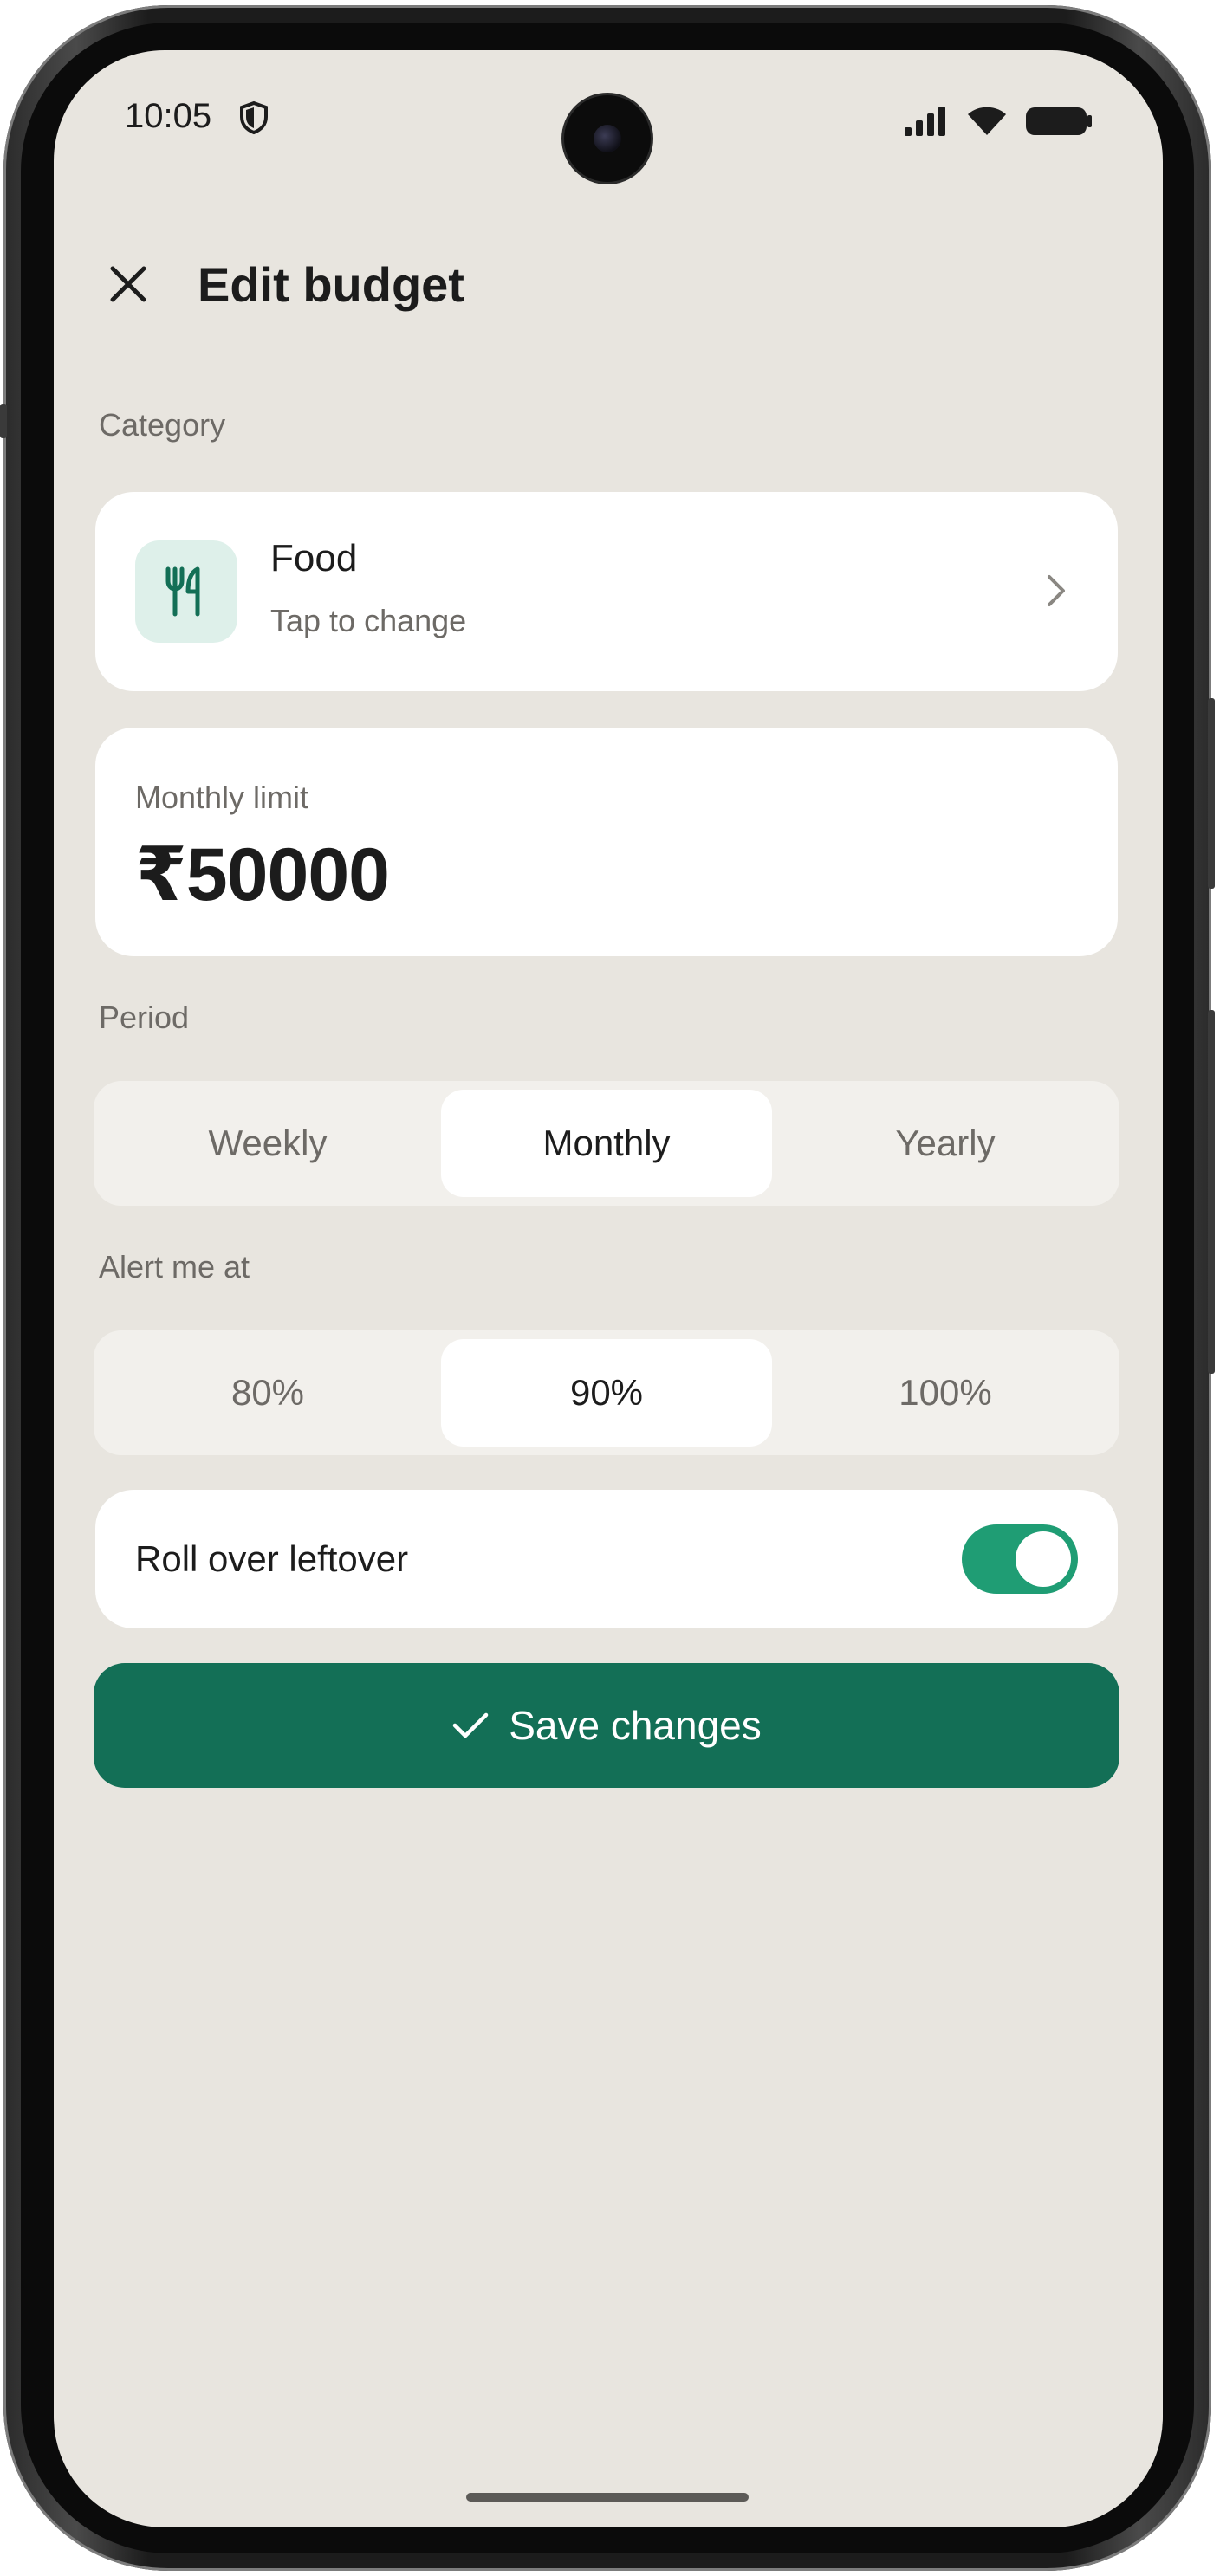 The height and width of the screenshot is (2576, 1220). What do you see at coordinates (254, 119) in the screenshot?
I see `shield-icon` at bounding box center [254, 119].